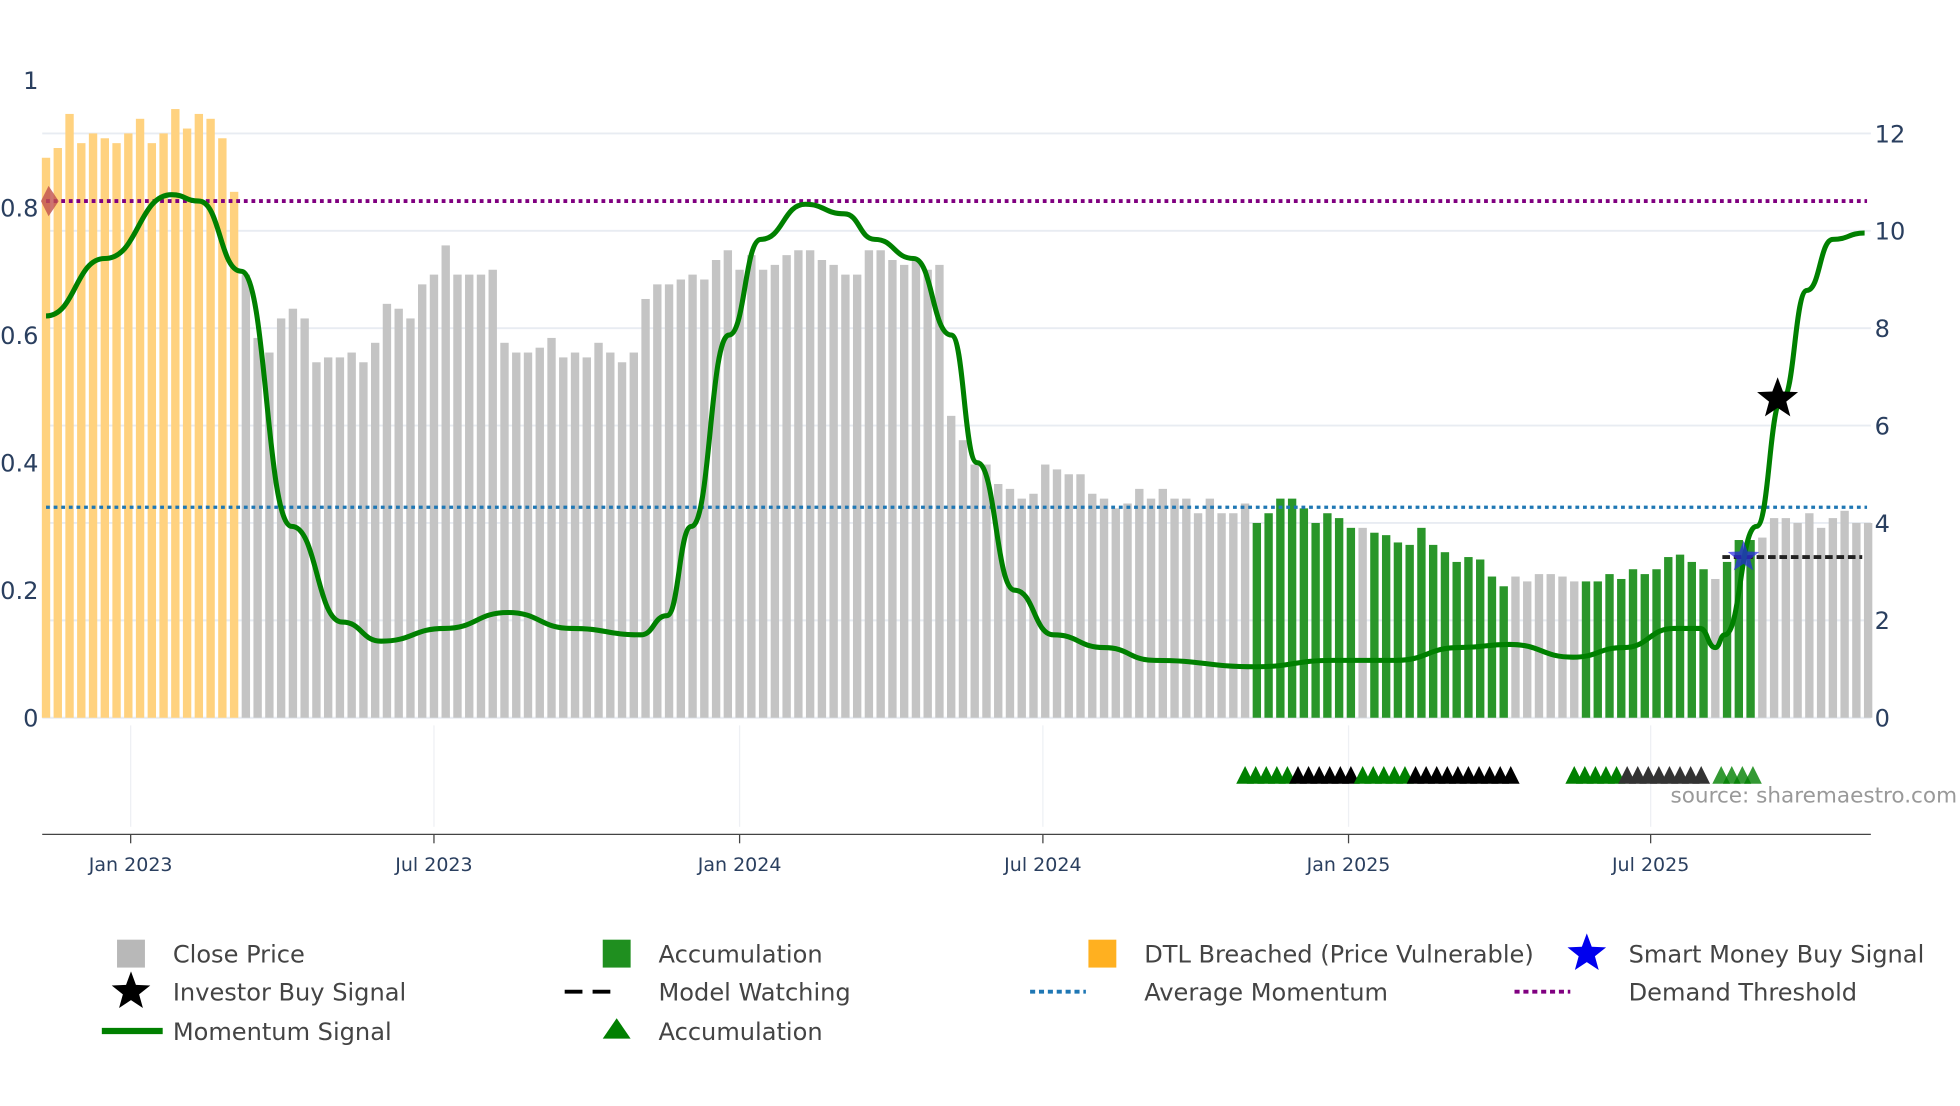  I want to click on left-tick-label: 0.8, so click(19, 208).